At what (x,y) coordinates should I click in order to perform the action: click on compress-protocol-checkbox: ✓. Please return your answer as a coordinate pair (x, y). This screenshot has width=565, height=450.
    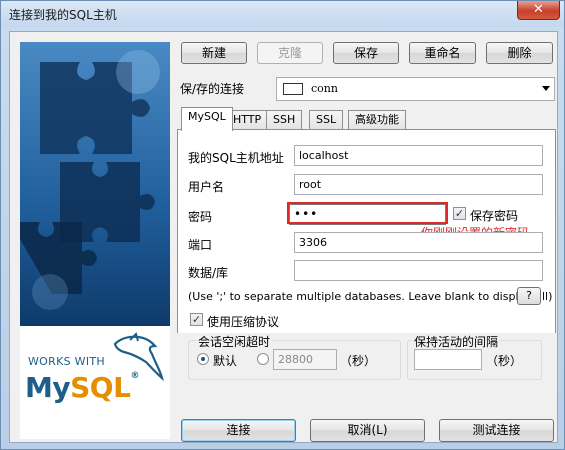
    Looking at the image, I should click on (196, 319).